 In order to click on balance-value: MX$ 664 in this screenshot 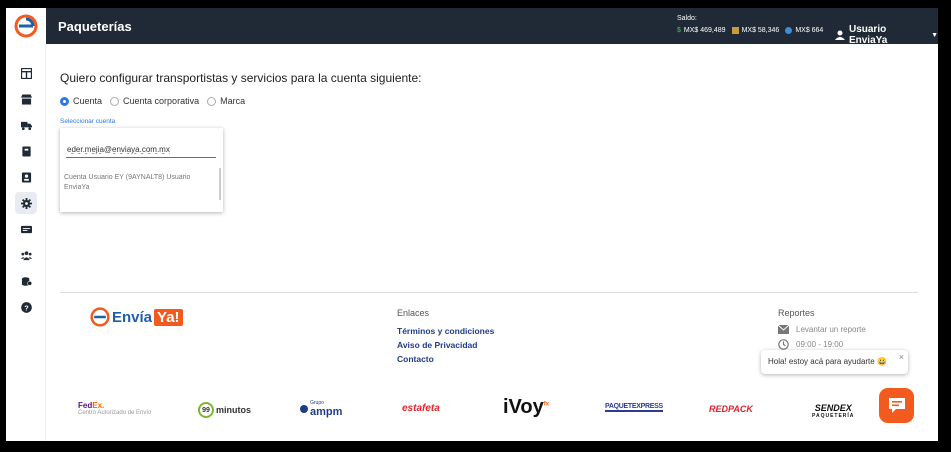, I will do `click(809, 30)`.